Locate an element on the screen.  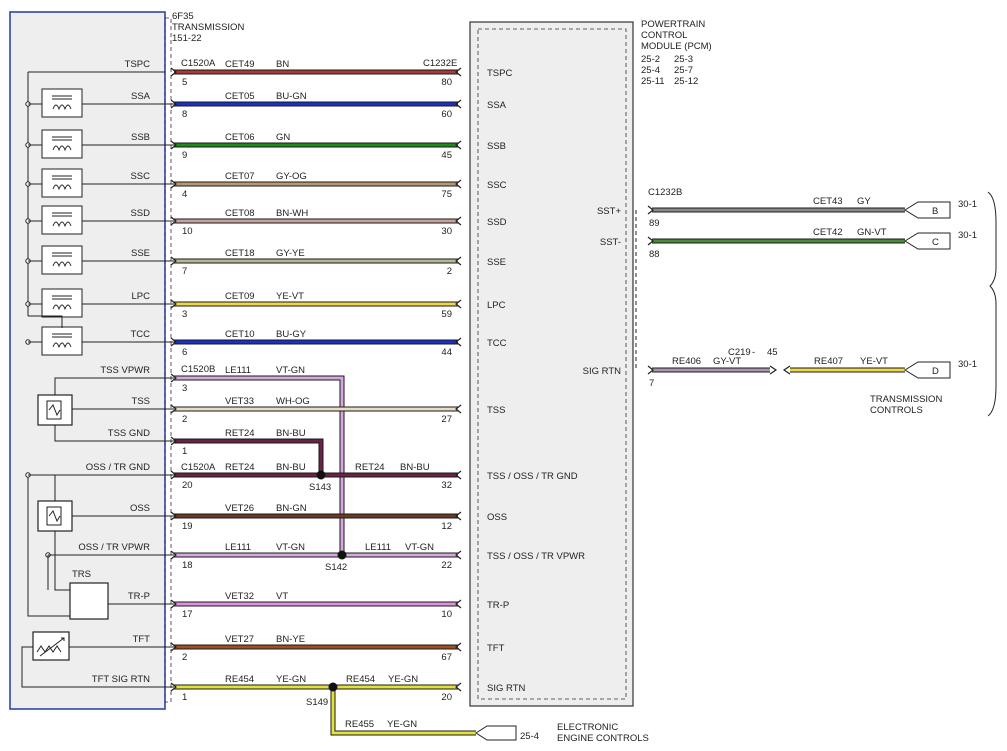
splice-s143-label: S143 is located at coordinates (320, 487).